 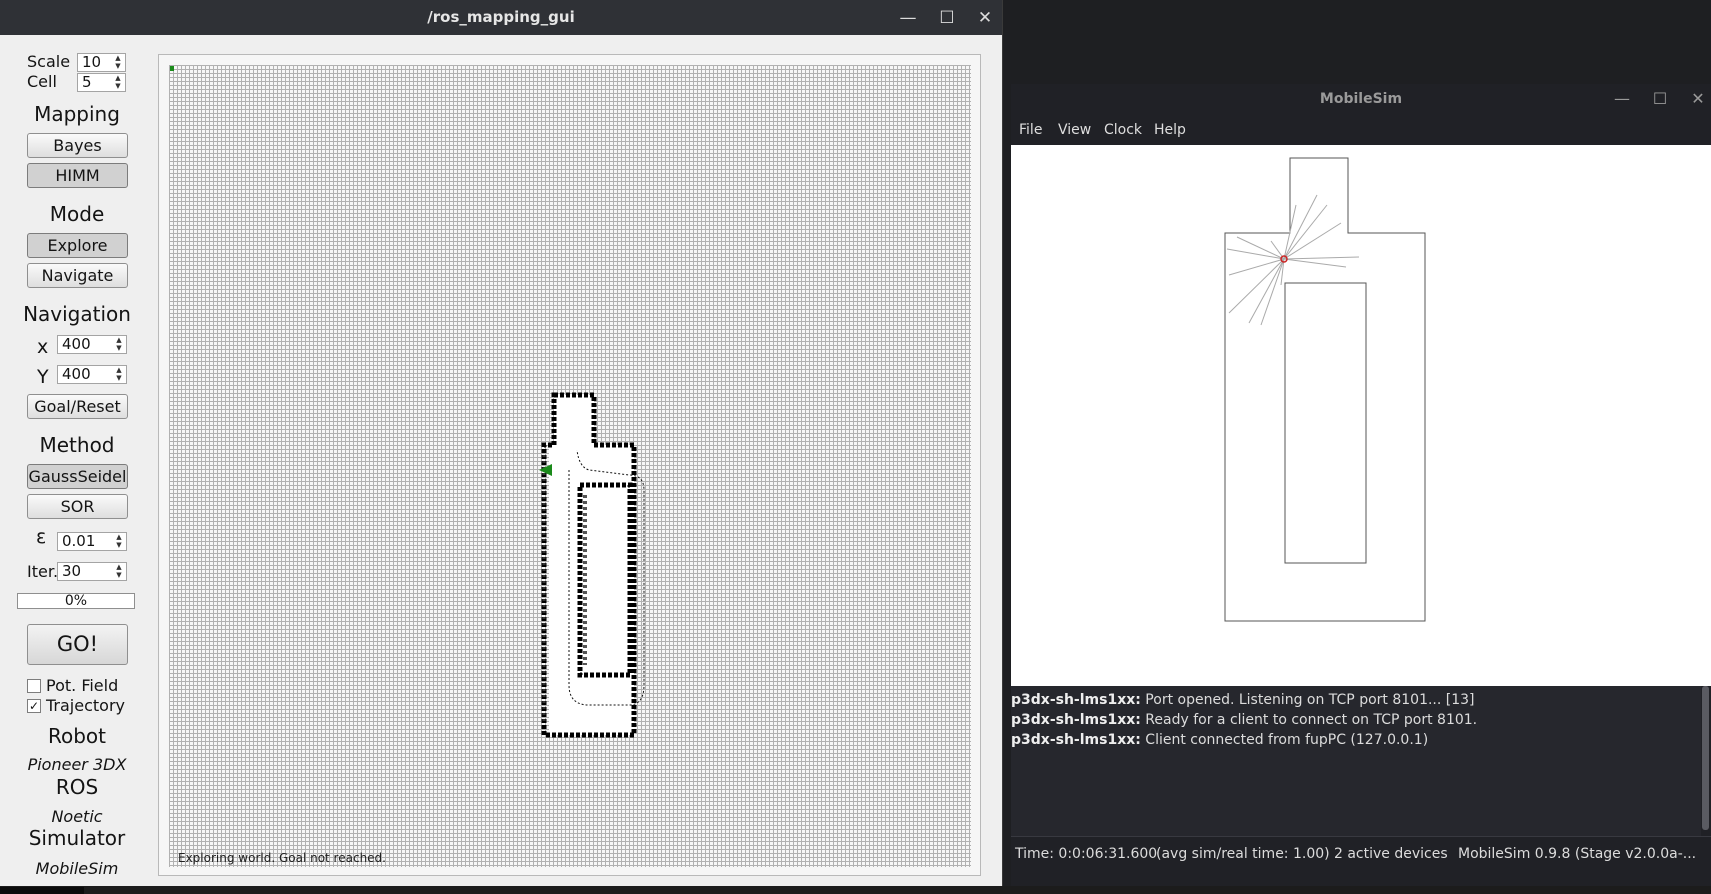 What do you see at coordinates (1391, 854) in the screenshot?
I see `active-devices: 2 active devices` at bounding box center [1391, 854].